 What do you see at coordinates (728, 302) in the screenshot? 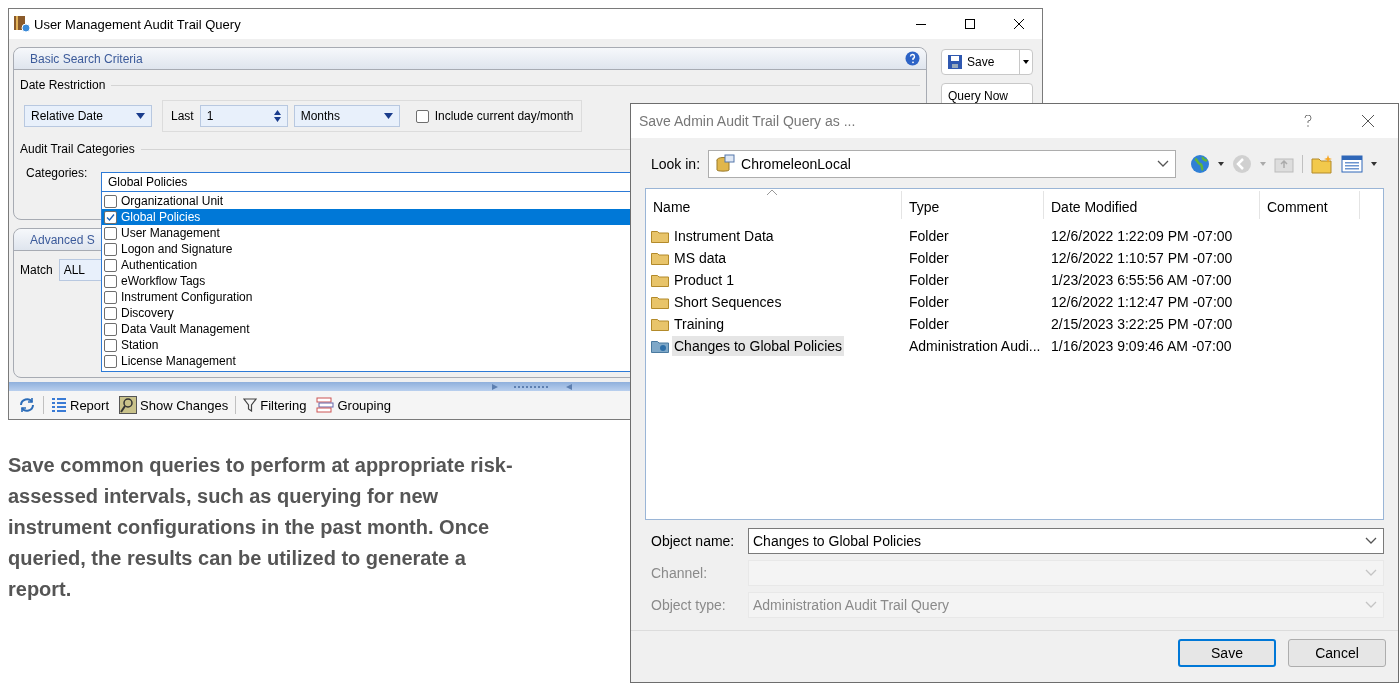
I see `file-name: Short Sequences` at bounding box center [728, 302].